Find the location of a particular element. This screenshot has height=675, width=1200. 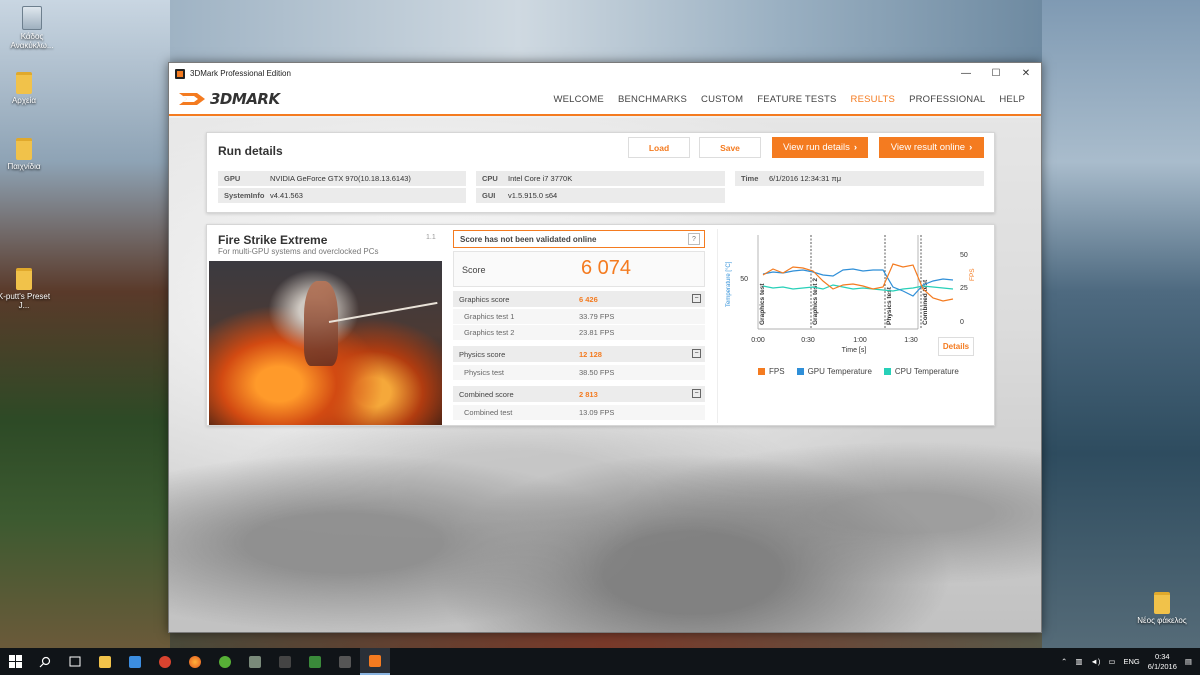

start-button is located at coordinates (15, 661).